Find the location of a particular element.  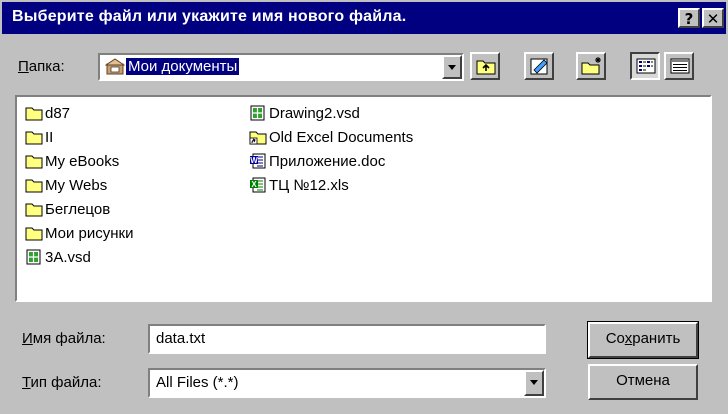

file-name: My eBooks is located at coordinates (82, 161).